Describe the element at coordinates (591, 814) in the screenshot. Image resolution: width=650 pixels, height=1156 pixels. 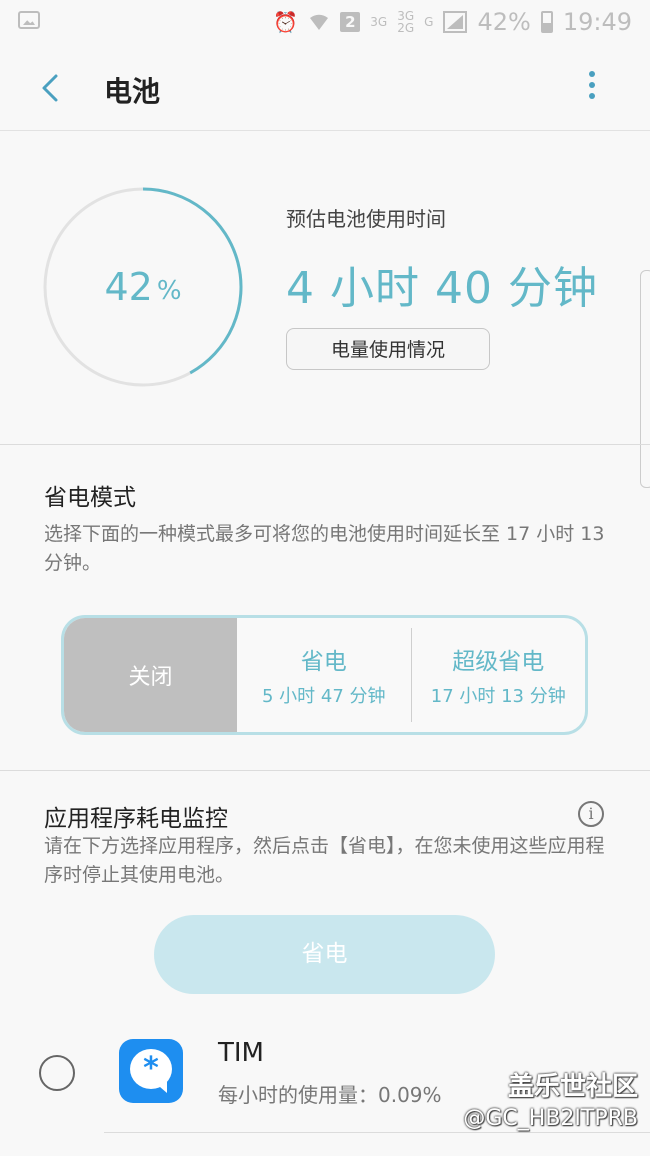
I see `info-icon: i` at that location.